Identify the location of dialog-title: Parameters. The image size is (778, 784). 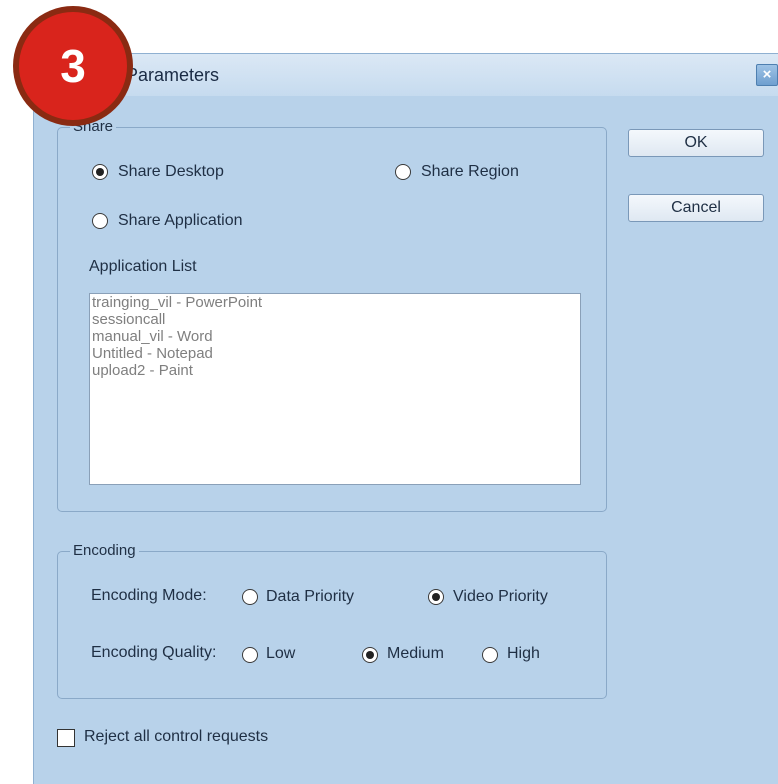
(173, 75).